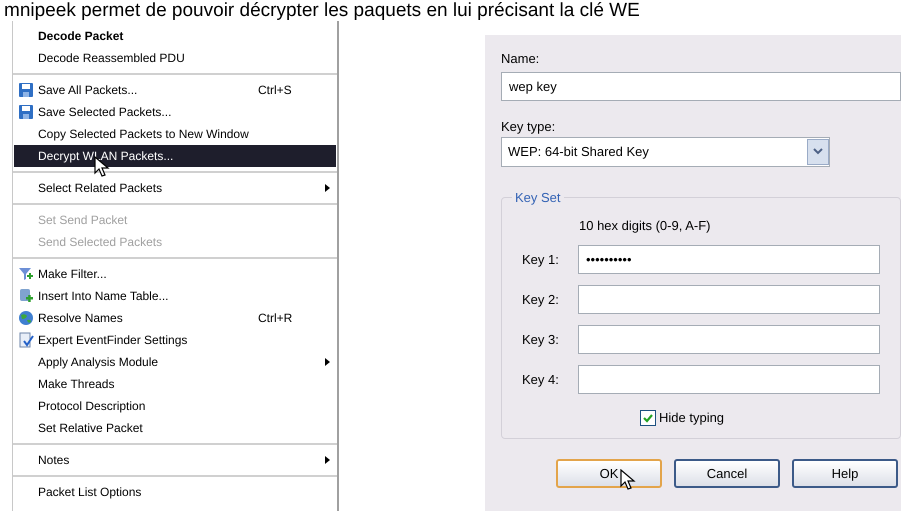 The width and height of the screenshot is (901, 511). I want to click on caption-text: mnipeek permet de pouvoir décrypter les paquets en lui précisant la clé WE, so click(322, 10).